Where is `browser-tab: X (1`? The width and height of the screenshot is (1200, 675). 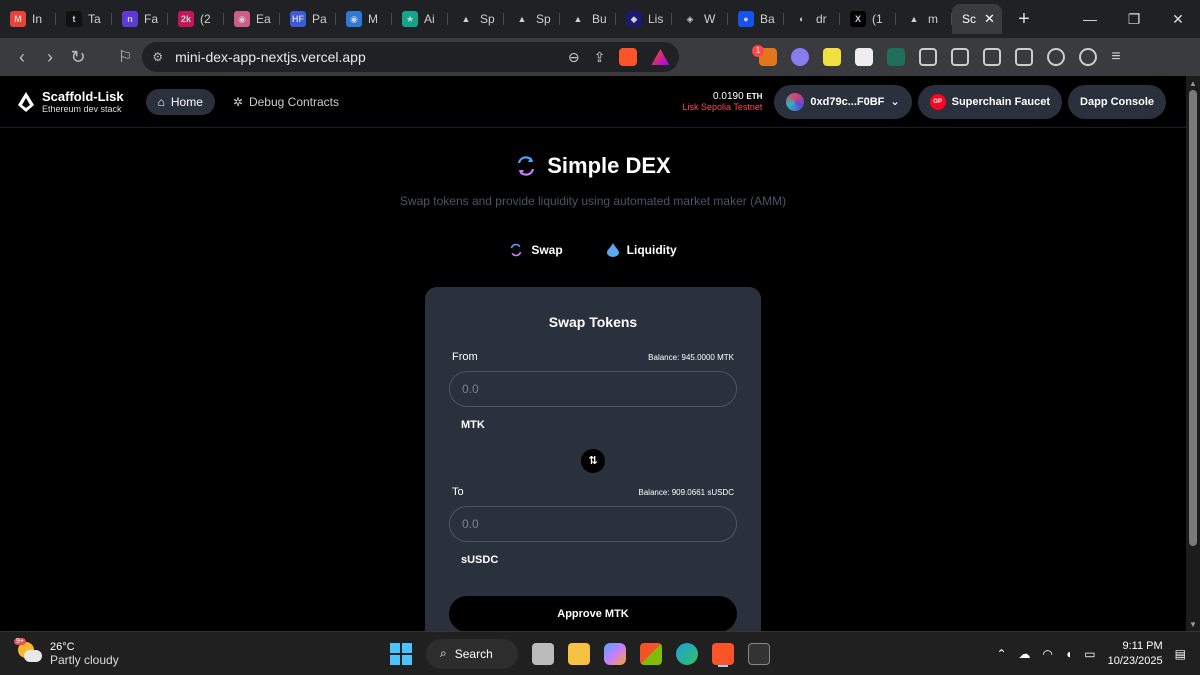 browser-tab: X (1 is located at coordinates (868, 19).